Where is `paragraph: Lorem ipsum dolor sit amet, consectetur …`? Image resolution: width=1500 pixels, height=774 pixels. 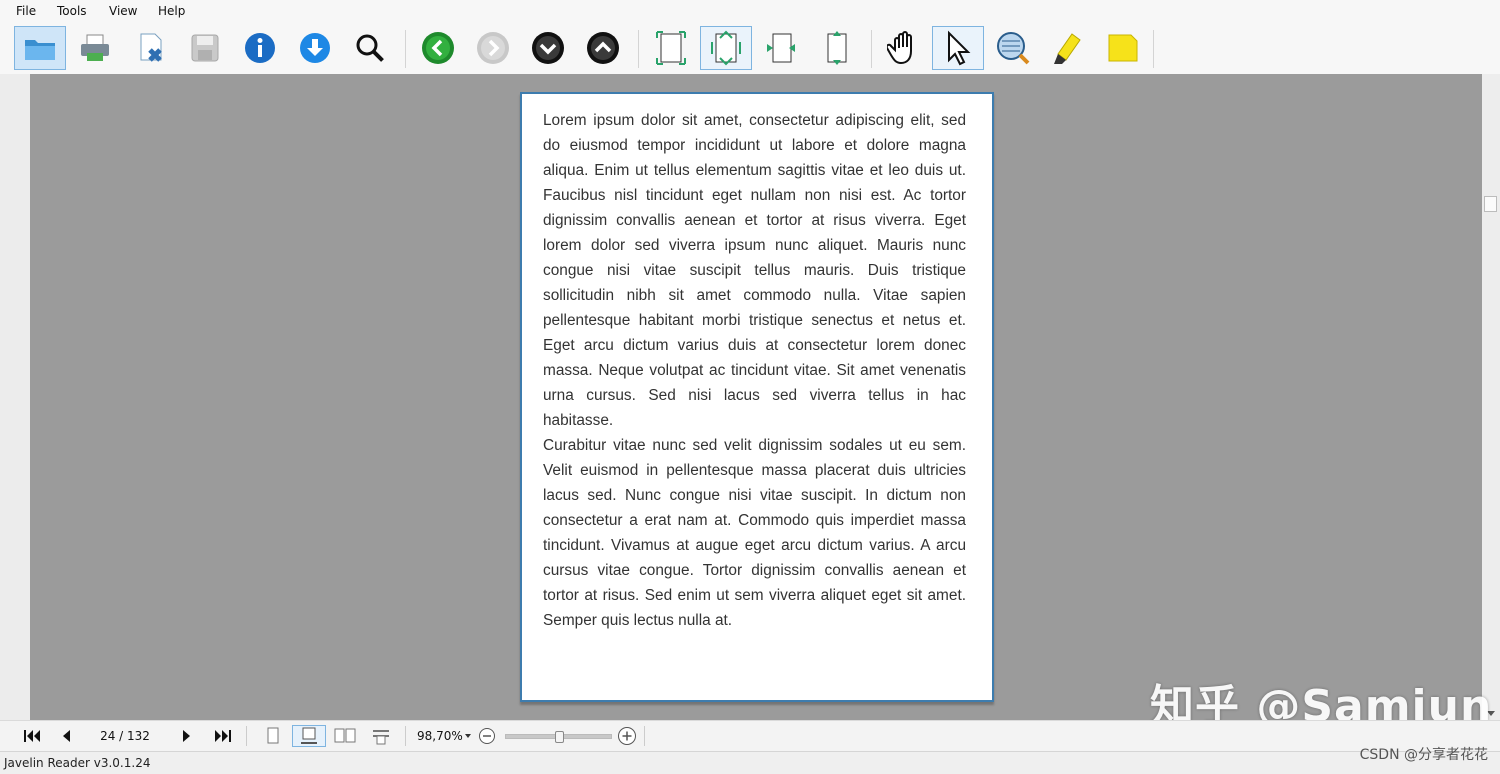
paragraph: Lorem ipsum dolor sit amet, consectetur … is located at coordinates (754, 270).